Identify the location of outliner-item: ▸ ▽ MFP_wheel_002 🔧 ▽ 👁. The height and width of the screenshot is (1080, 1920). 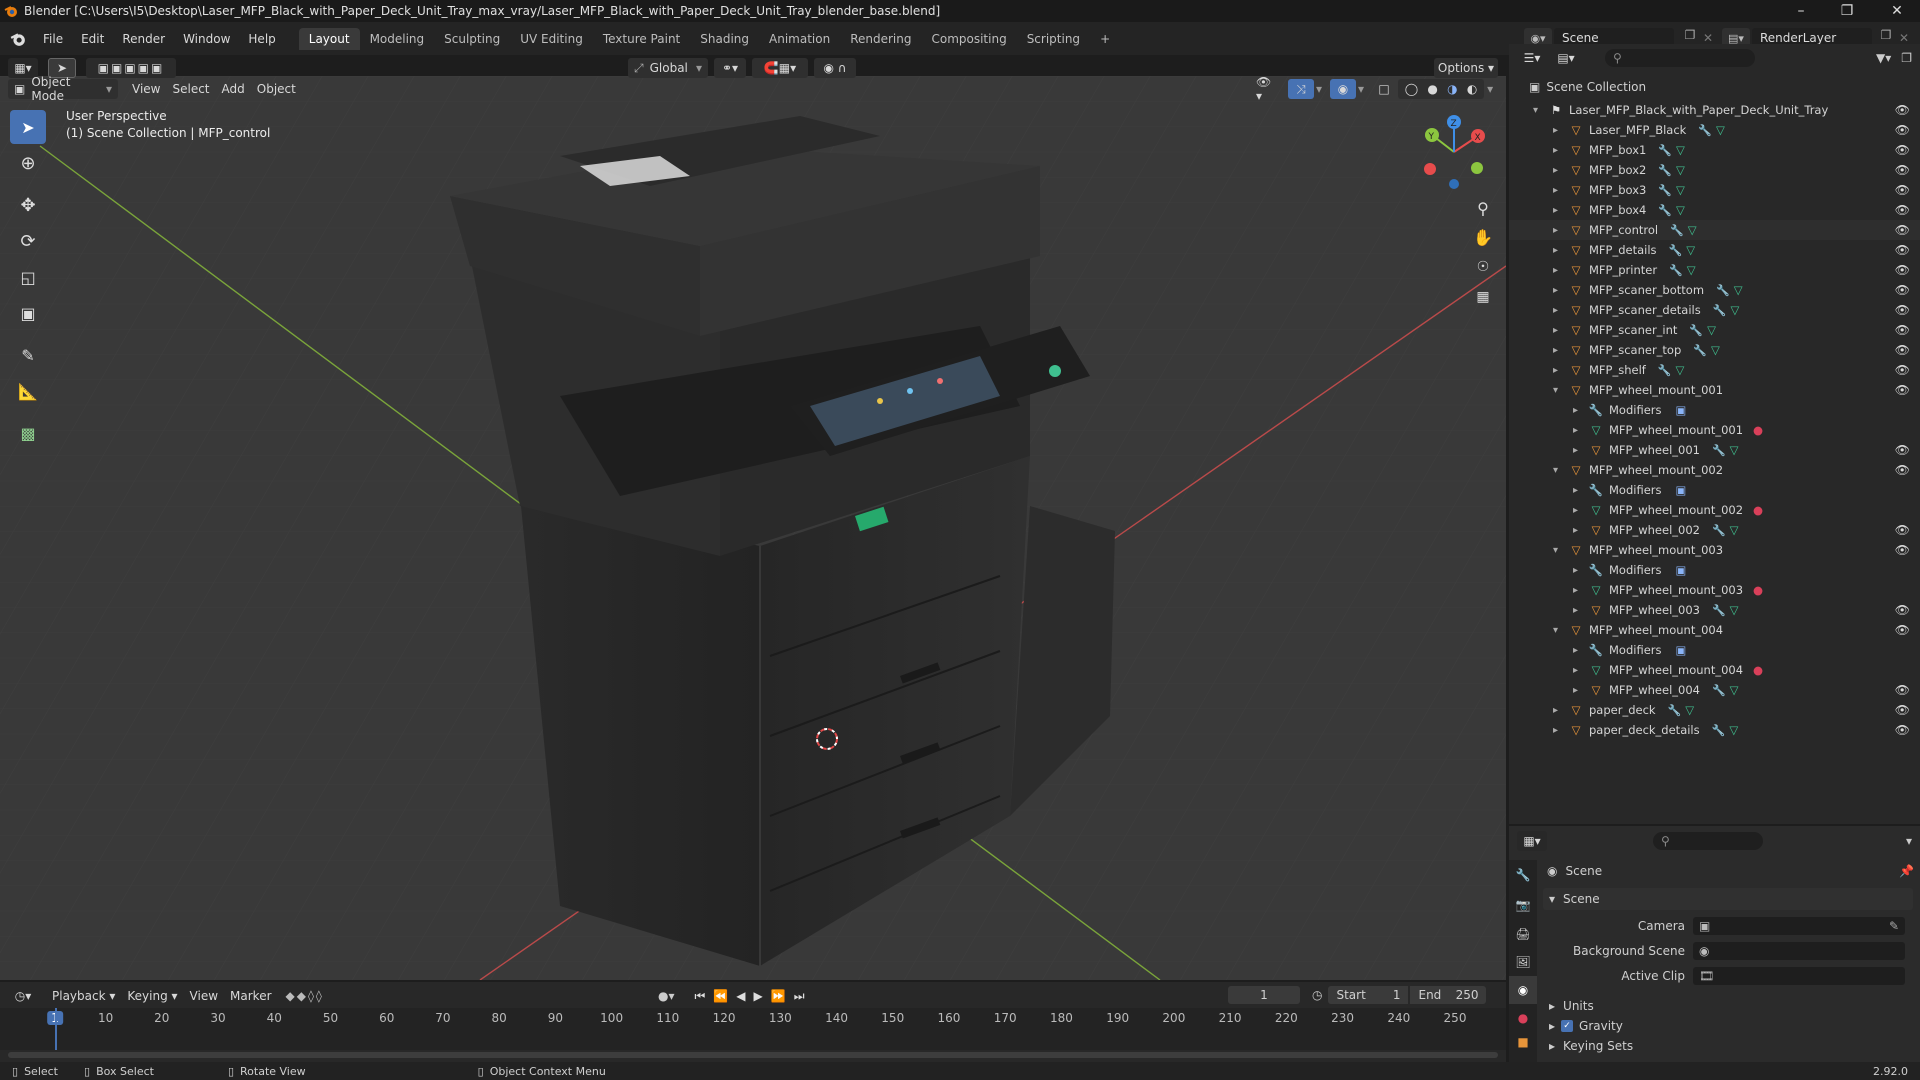
(1714, 530).